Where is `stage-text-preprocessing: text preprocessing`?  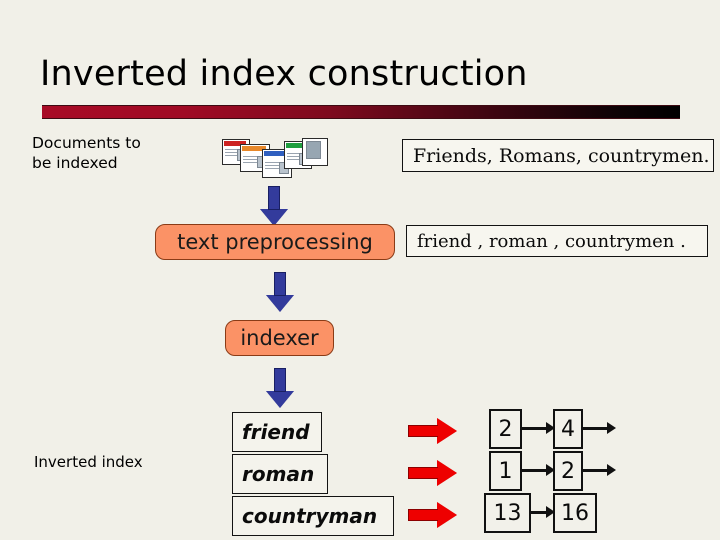
stage-text-preprocessing: text preprocessing is located at coordinates (275, 242).